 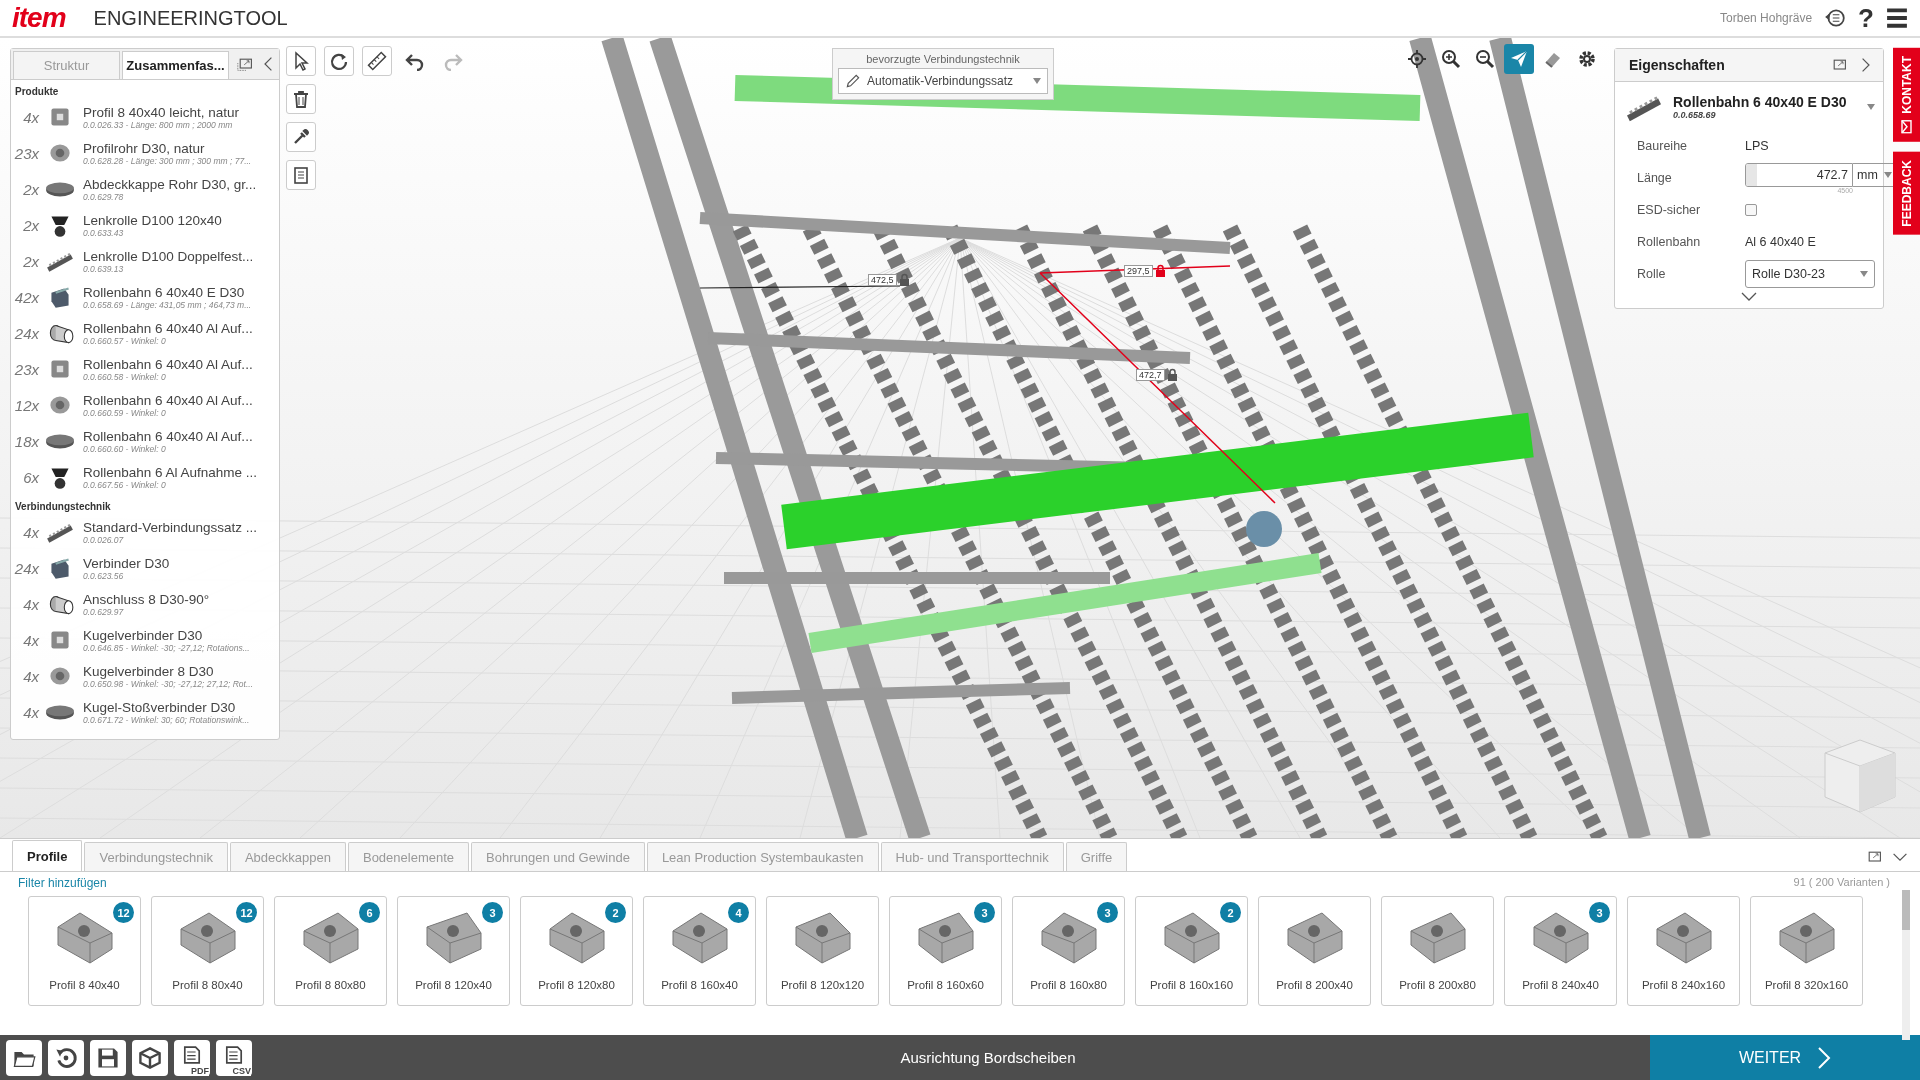 I want to click on redo-icon, so click(x=453, y=61).